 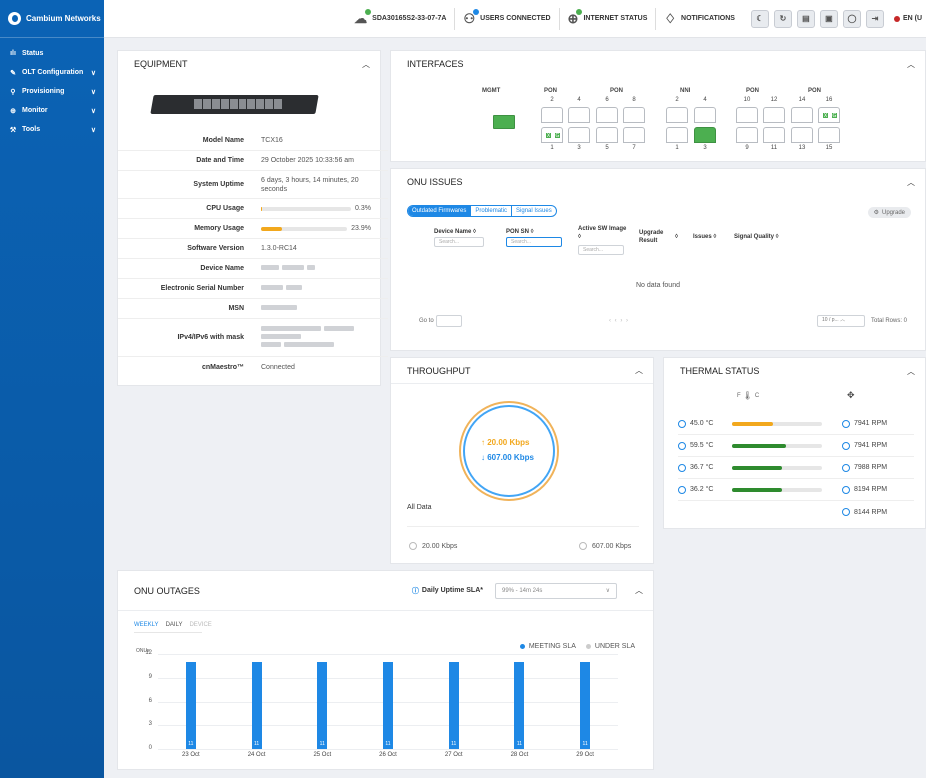 What do you see at coordinates (52, 129) in the screenshot?
I see `nav-item-tools: ⚒ Tools ∨` at bounding box center [52, 129].